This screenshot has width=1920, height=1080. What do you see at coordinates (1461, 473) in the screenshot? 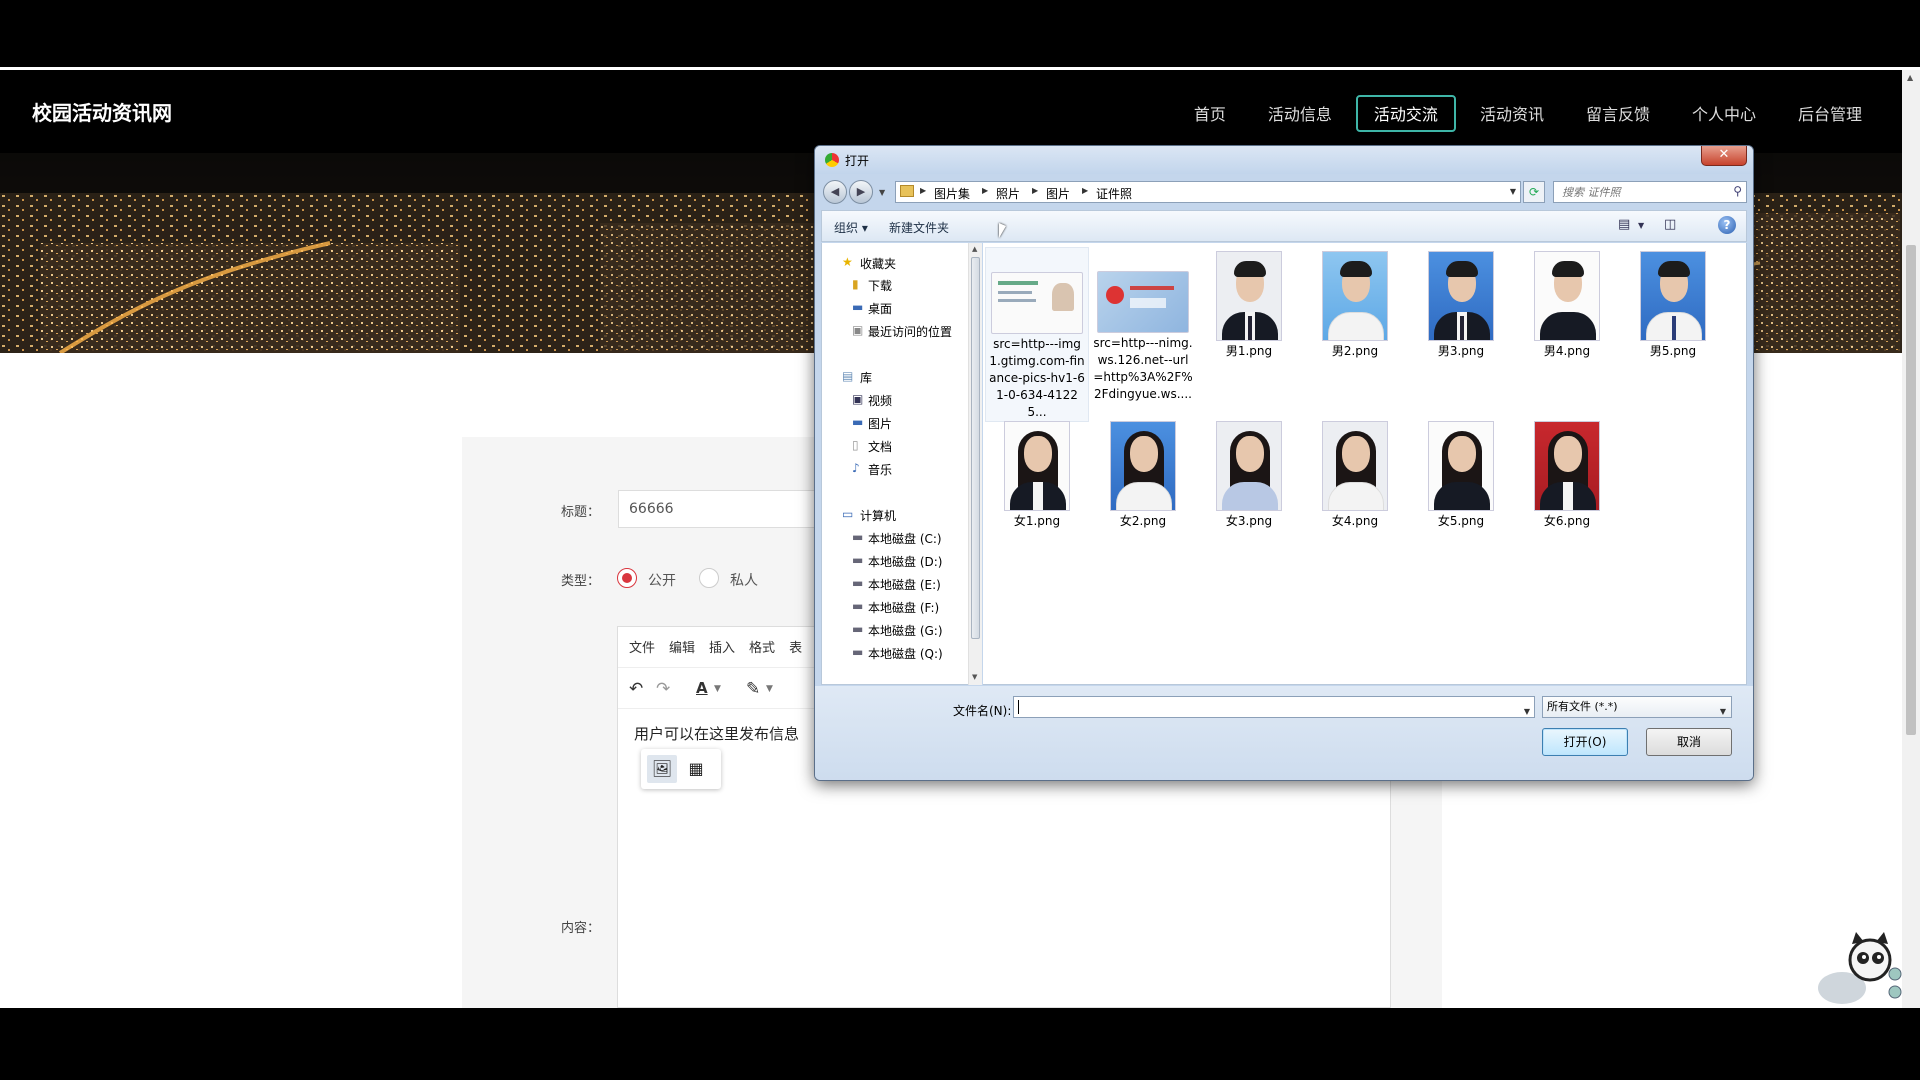
I see `file-item: 女5.png` at bounding box center [1461, 473].